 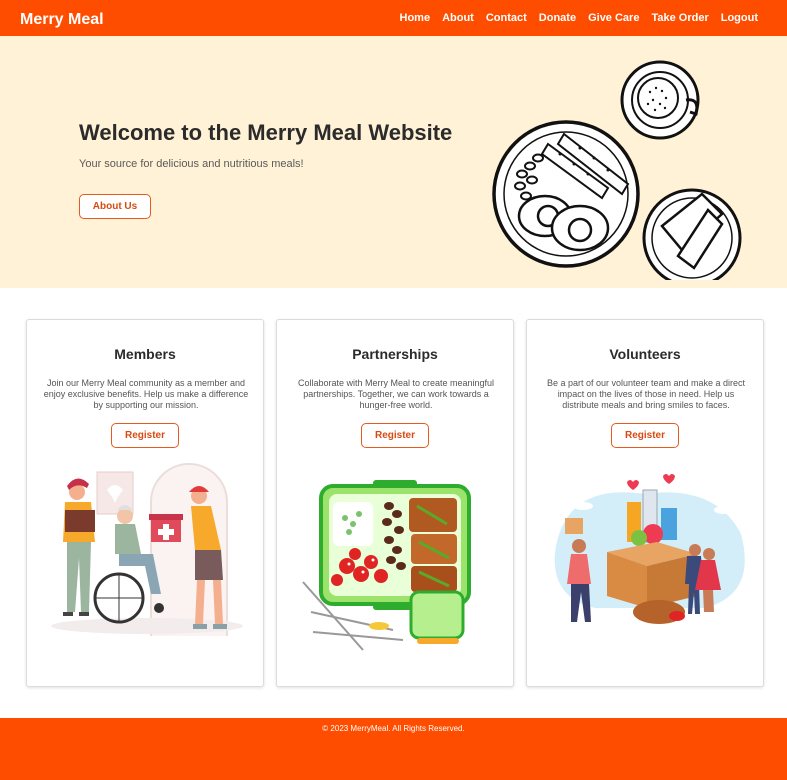 What do you see at coordinates (395, 435) in the screenshot?
I see `partnerships-register-button: Register` at bounding box center [395, 435].